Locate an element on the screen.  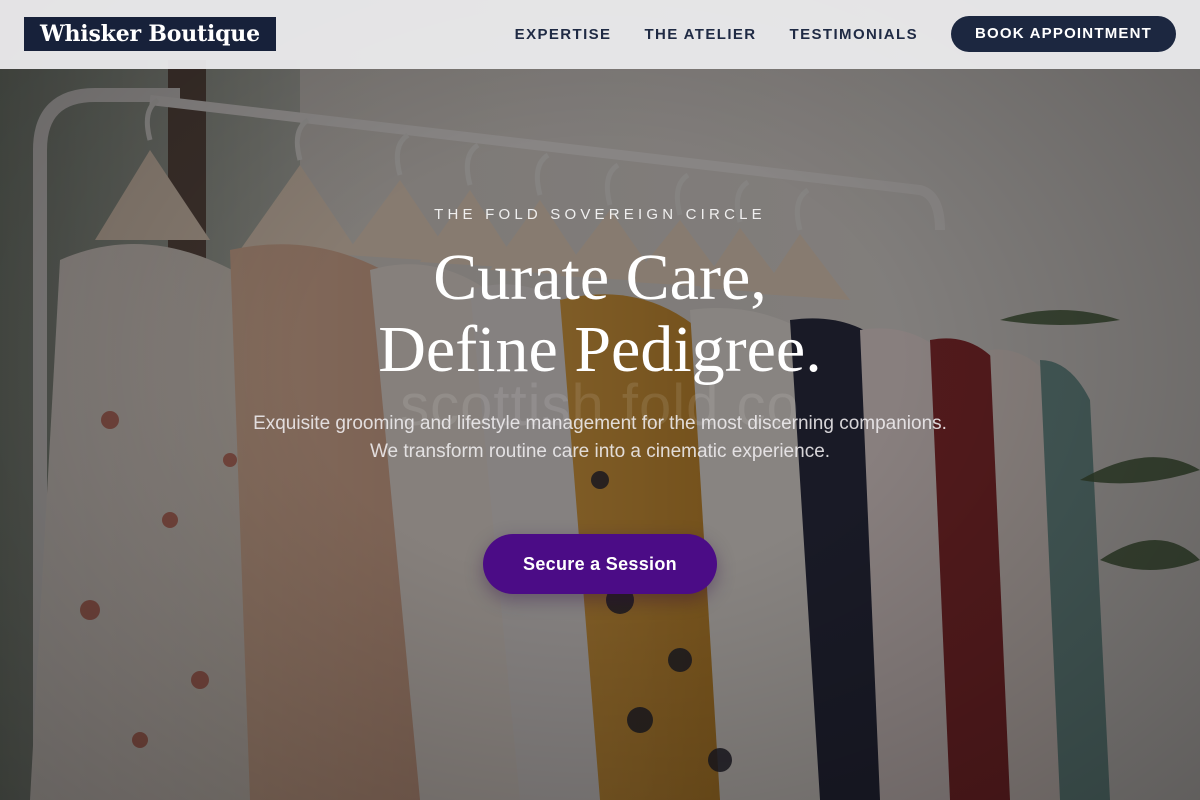
secure-session-button: Secure a Session is located at coordinates (600, 564).